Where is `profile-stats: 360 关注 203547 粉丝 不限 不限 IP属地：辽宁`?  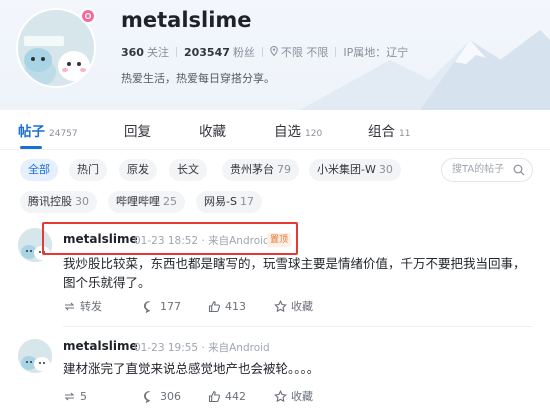
profile-stats: 360 关注 203547 粉丝 不限 不限 IP属地：辽宁 is located at coordinates (264, 52).